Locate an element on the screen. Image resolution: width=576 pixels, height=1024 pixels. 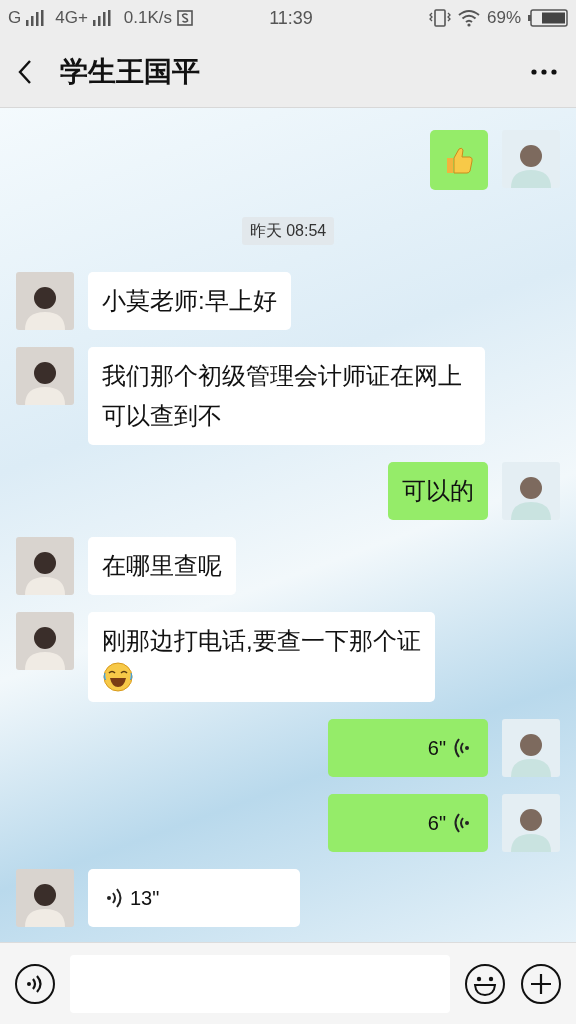
message-text: 小莫老师:早上好 is located at coordinates (189, 300).